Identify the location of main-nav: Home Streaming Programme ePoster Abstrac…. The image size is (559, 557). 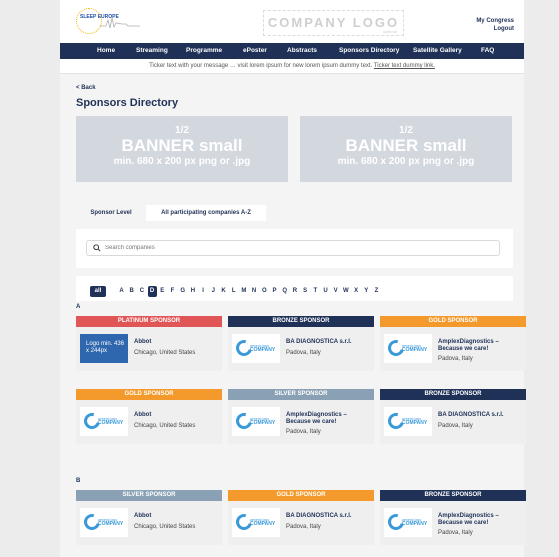
(292, 51).